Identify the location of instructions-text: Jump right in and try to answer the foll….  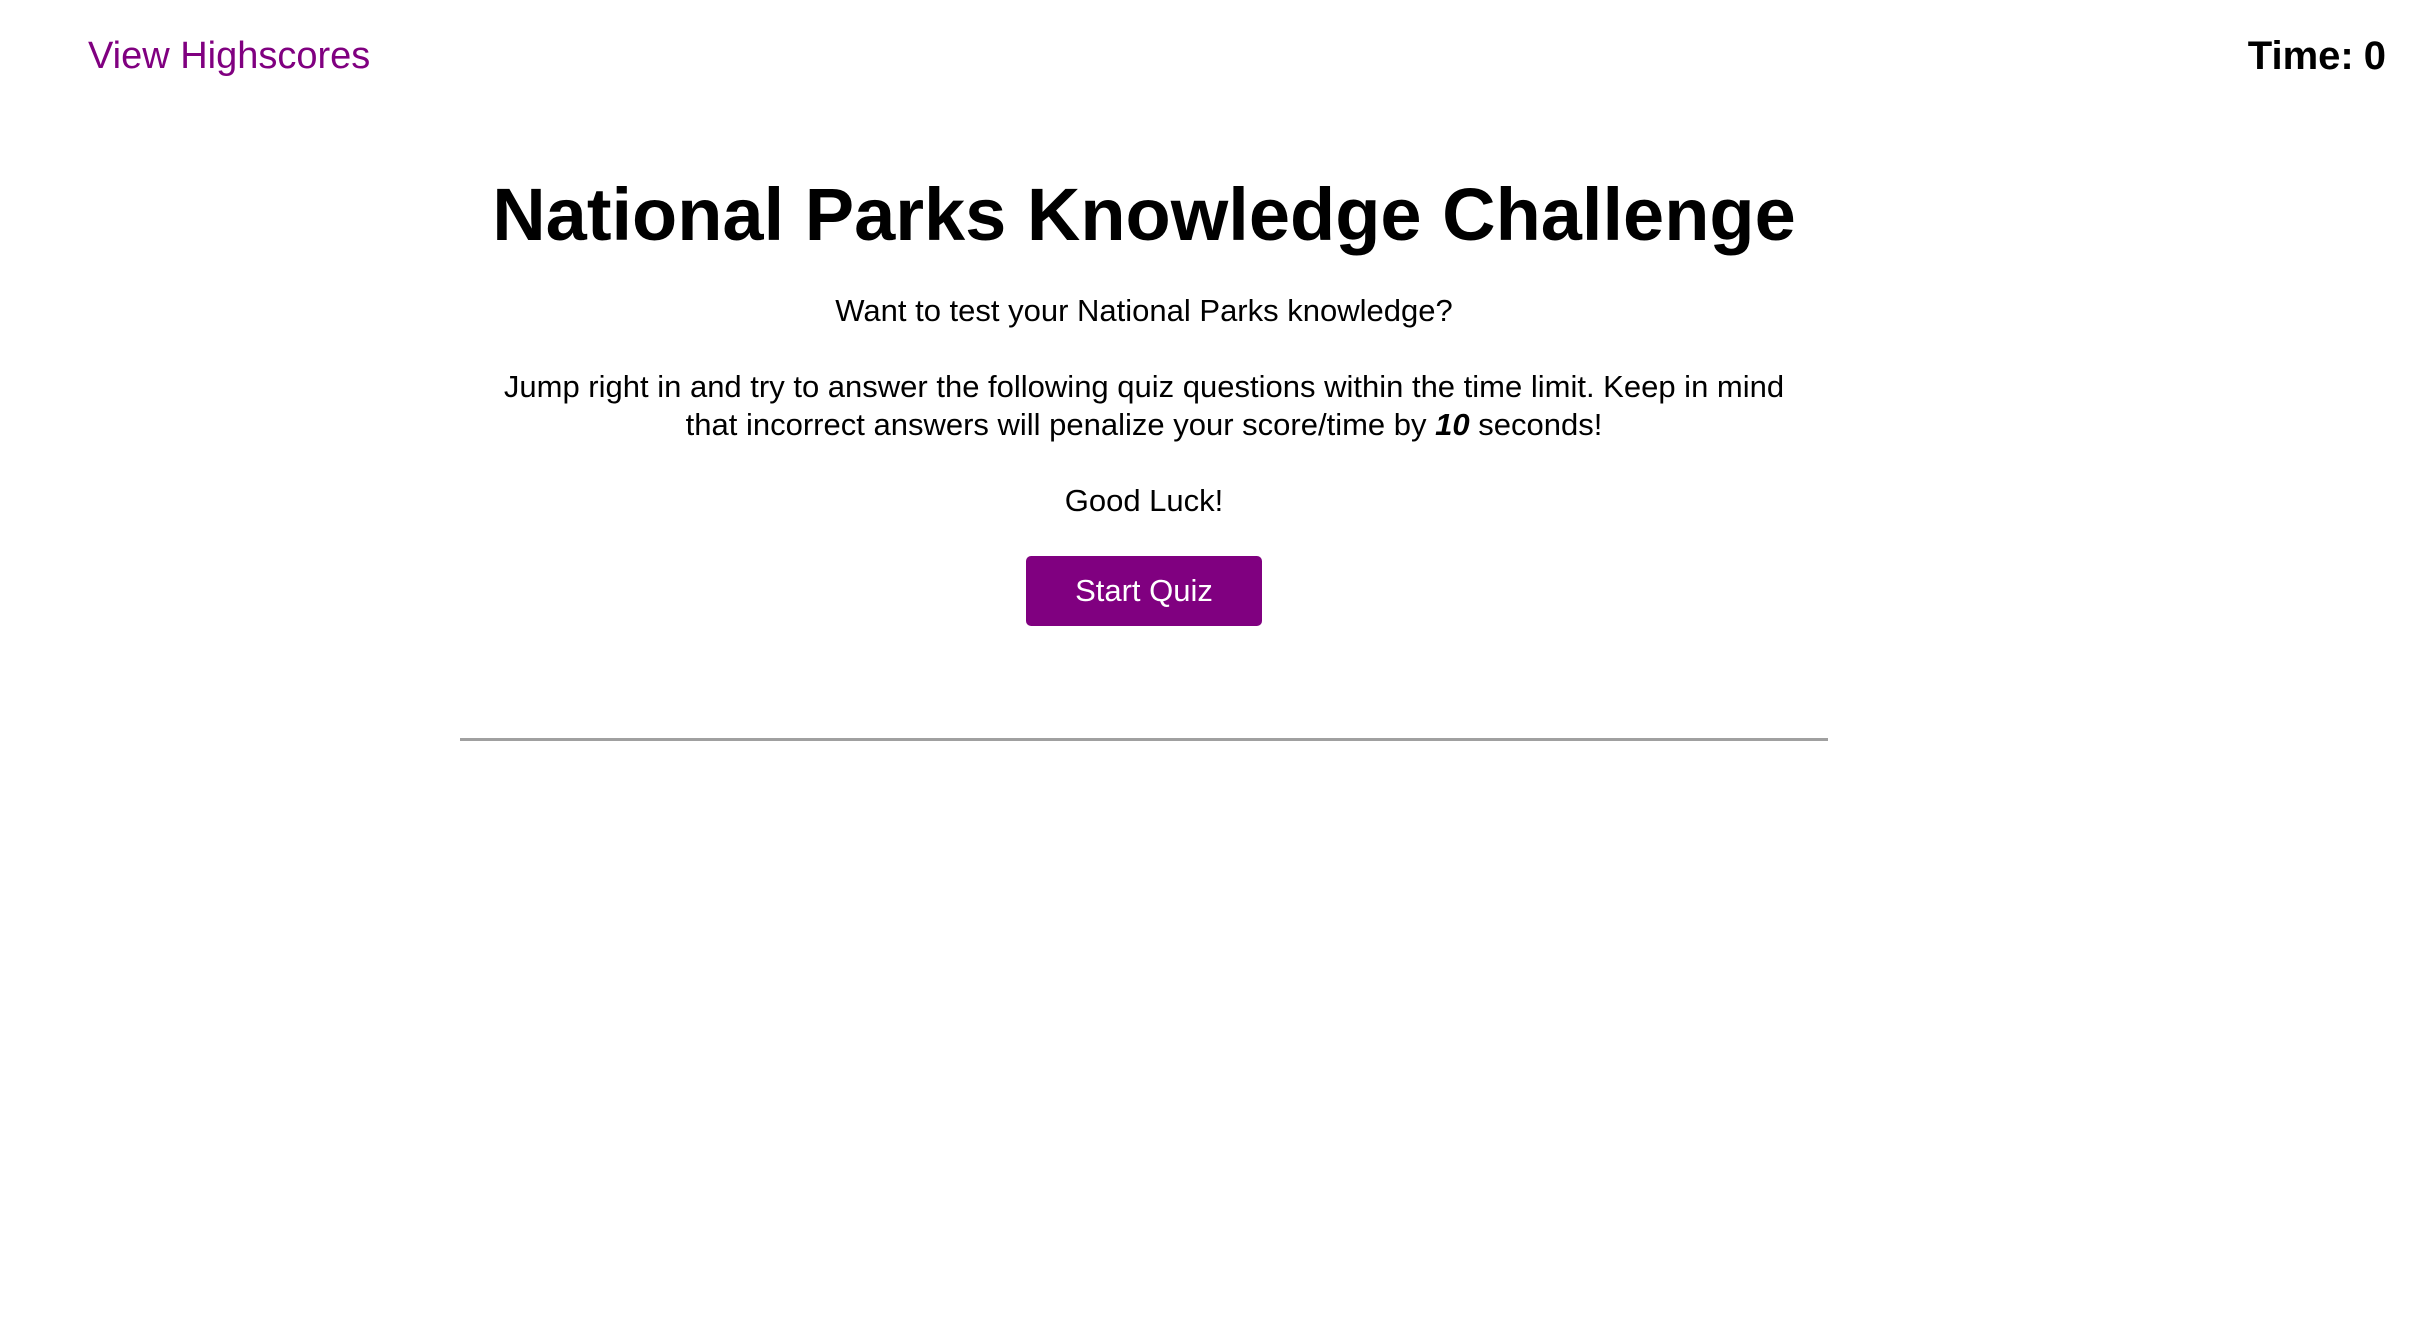
(1144, 406).